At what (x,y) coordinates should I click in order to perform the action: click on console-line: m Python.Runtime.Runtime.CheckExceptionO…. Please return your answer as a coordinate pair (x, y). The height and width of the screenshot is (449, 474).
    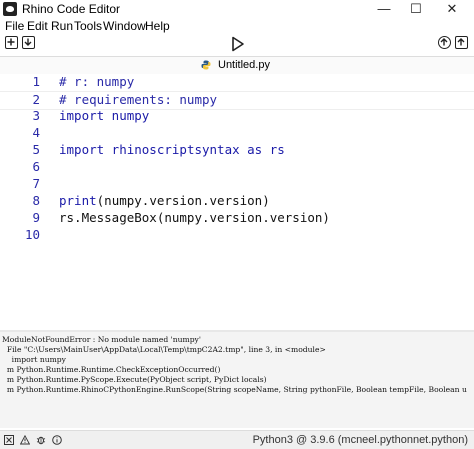
    Looking at the image, I should click on (111, 369).